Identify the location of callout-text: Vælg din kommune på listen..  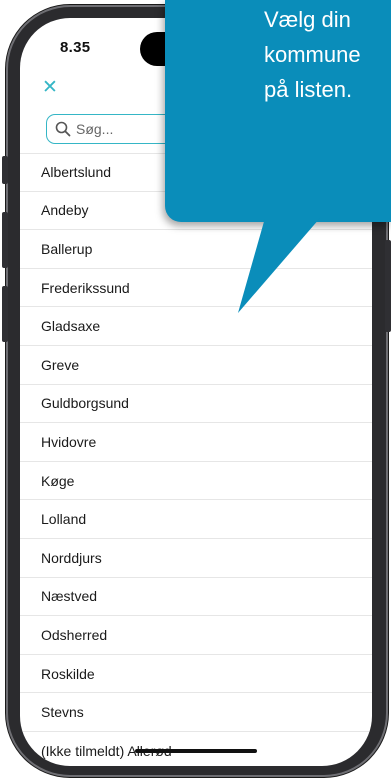
(327, 54).